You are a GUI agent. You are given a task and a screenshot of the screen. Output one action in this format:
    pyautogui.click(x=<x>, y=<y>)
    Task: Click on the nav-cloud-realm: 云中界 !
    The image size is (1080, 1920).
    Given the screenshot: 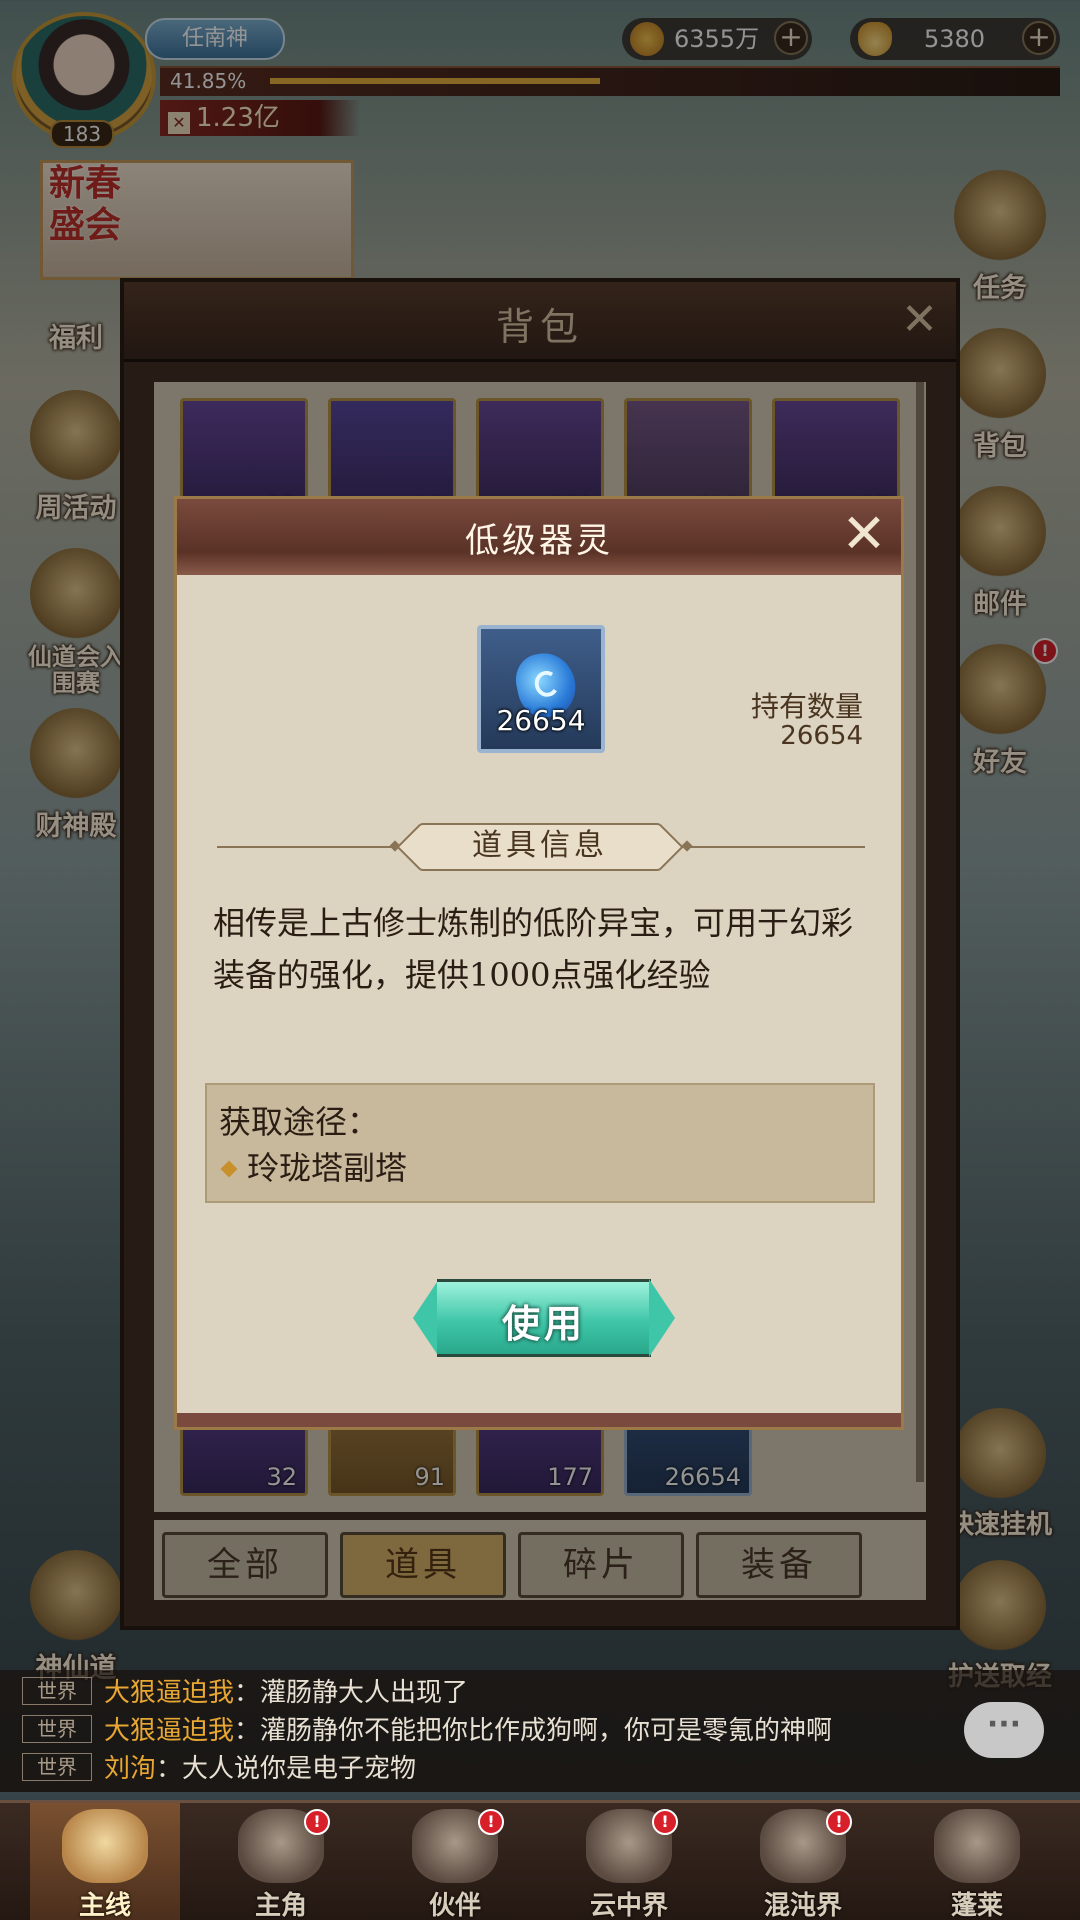 What is the action you would take?
    pyautogui.click(x=629, y=1861)
    